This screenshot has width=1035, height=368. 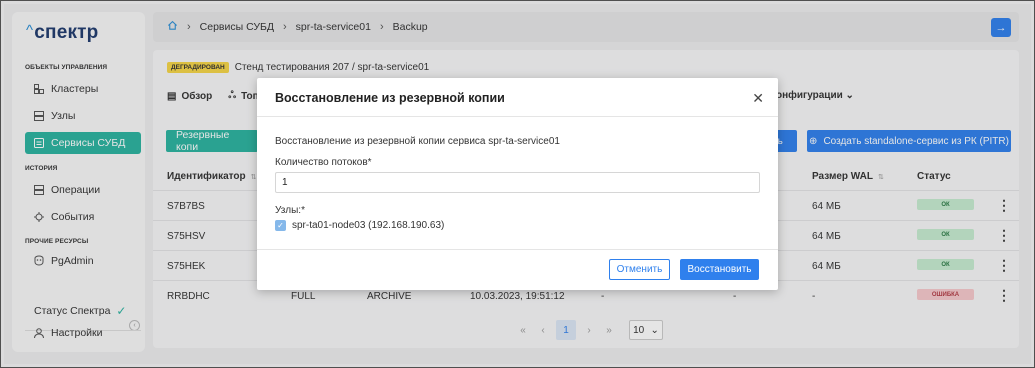 I want to click on dialog-title: Восстановление из резервной копии, so click(x=390, y=98).